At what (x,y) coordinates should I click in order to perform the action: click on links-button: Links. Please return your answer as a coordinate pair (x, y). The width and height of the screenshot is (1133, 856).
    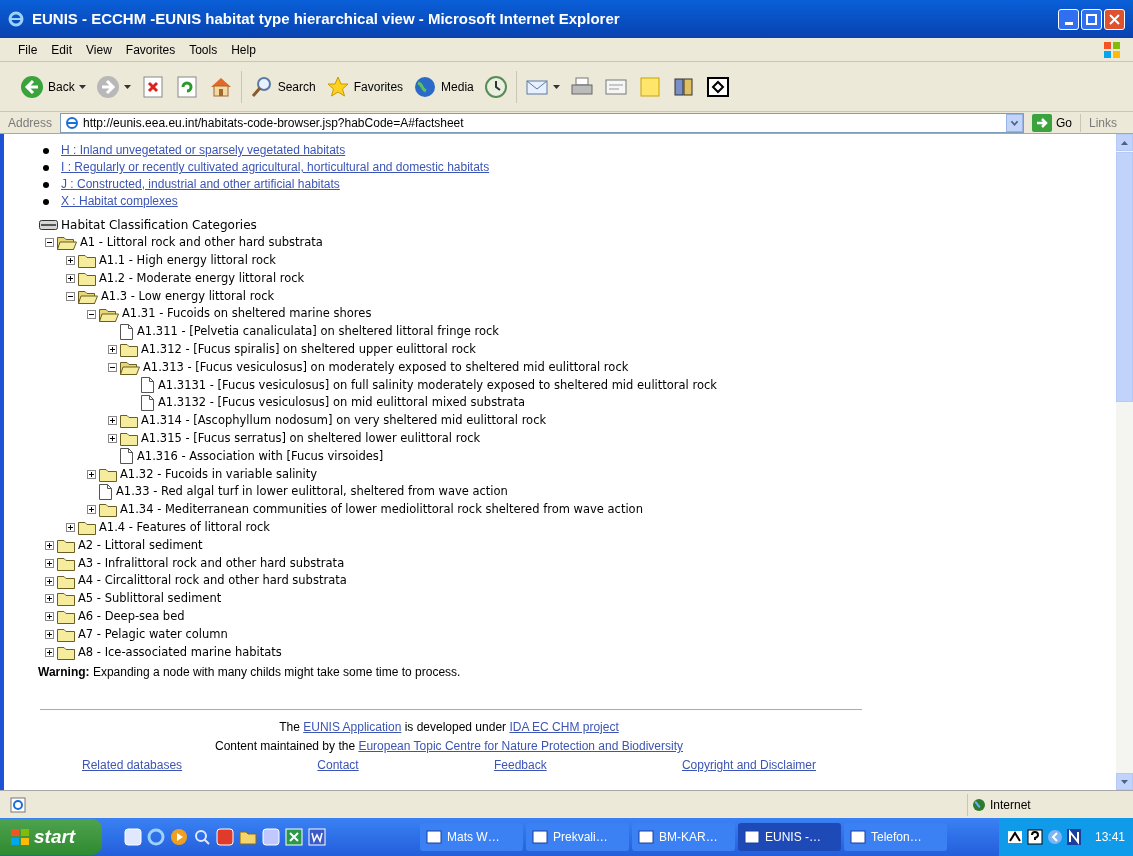
    Looking at the image, I should click on (1104, 122).